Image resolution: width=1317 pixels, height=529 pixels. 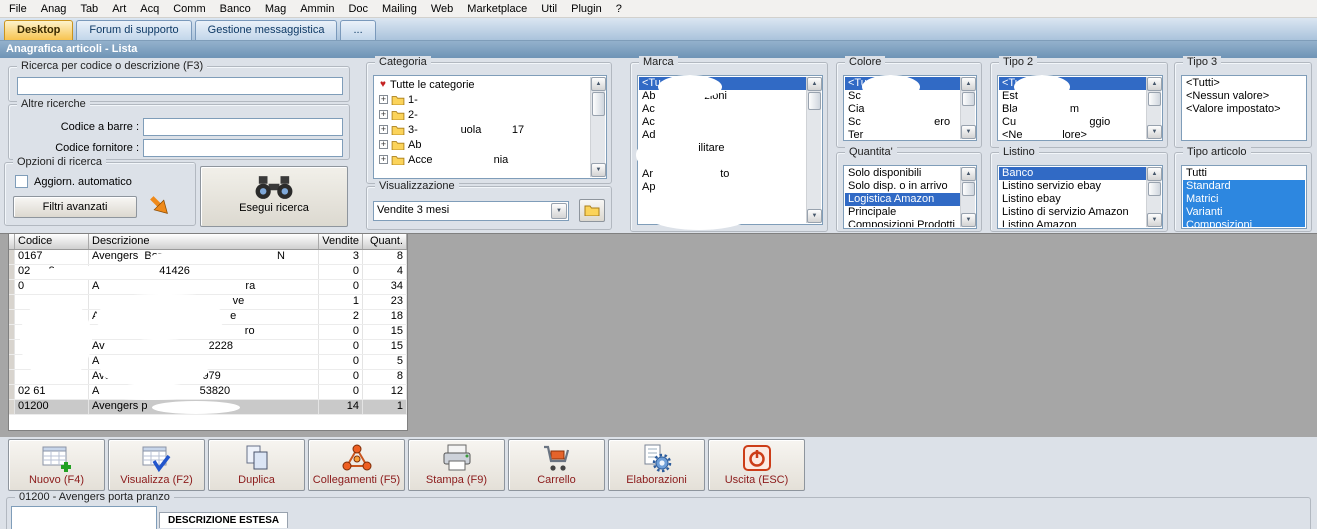 What do you see at coordinates (52, 241) in the screenshot?
I see `header-codice: Codice` at bounding box center [52, 241].